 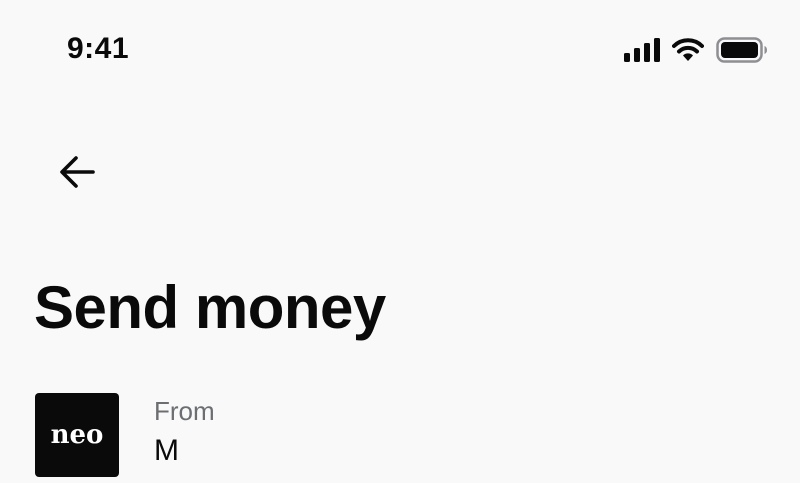 I want to click on back-button, so click(x=77, y=172).